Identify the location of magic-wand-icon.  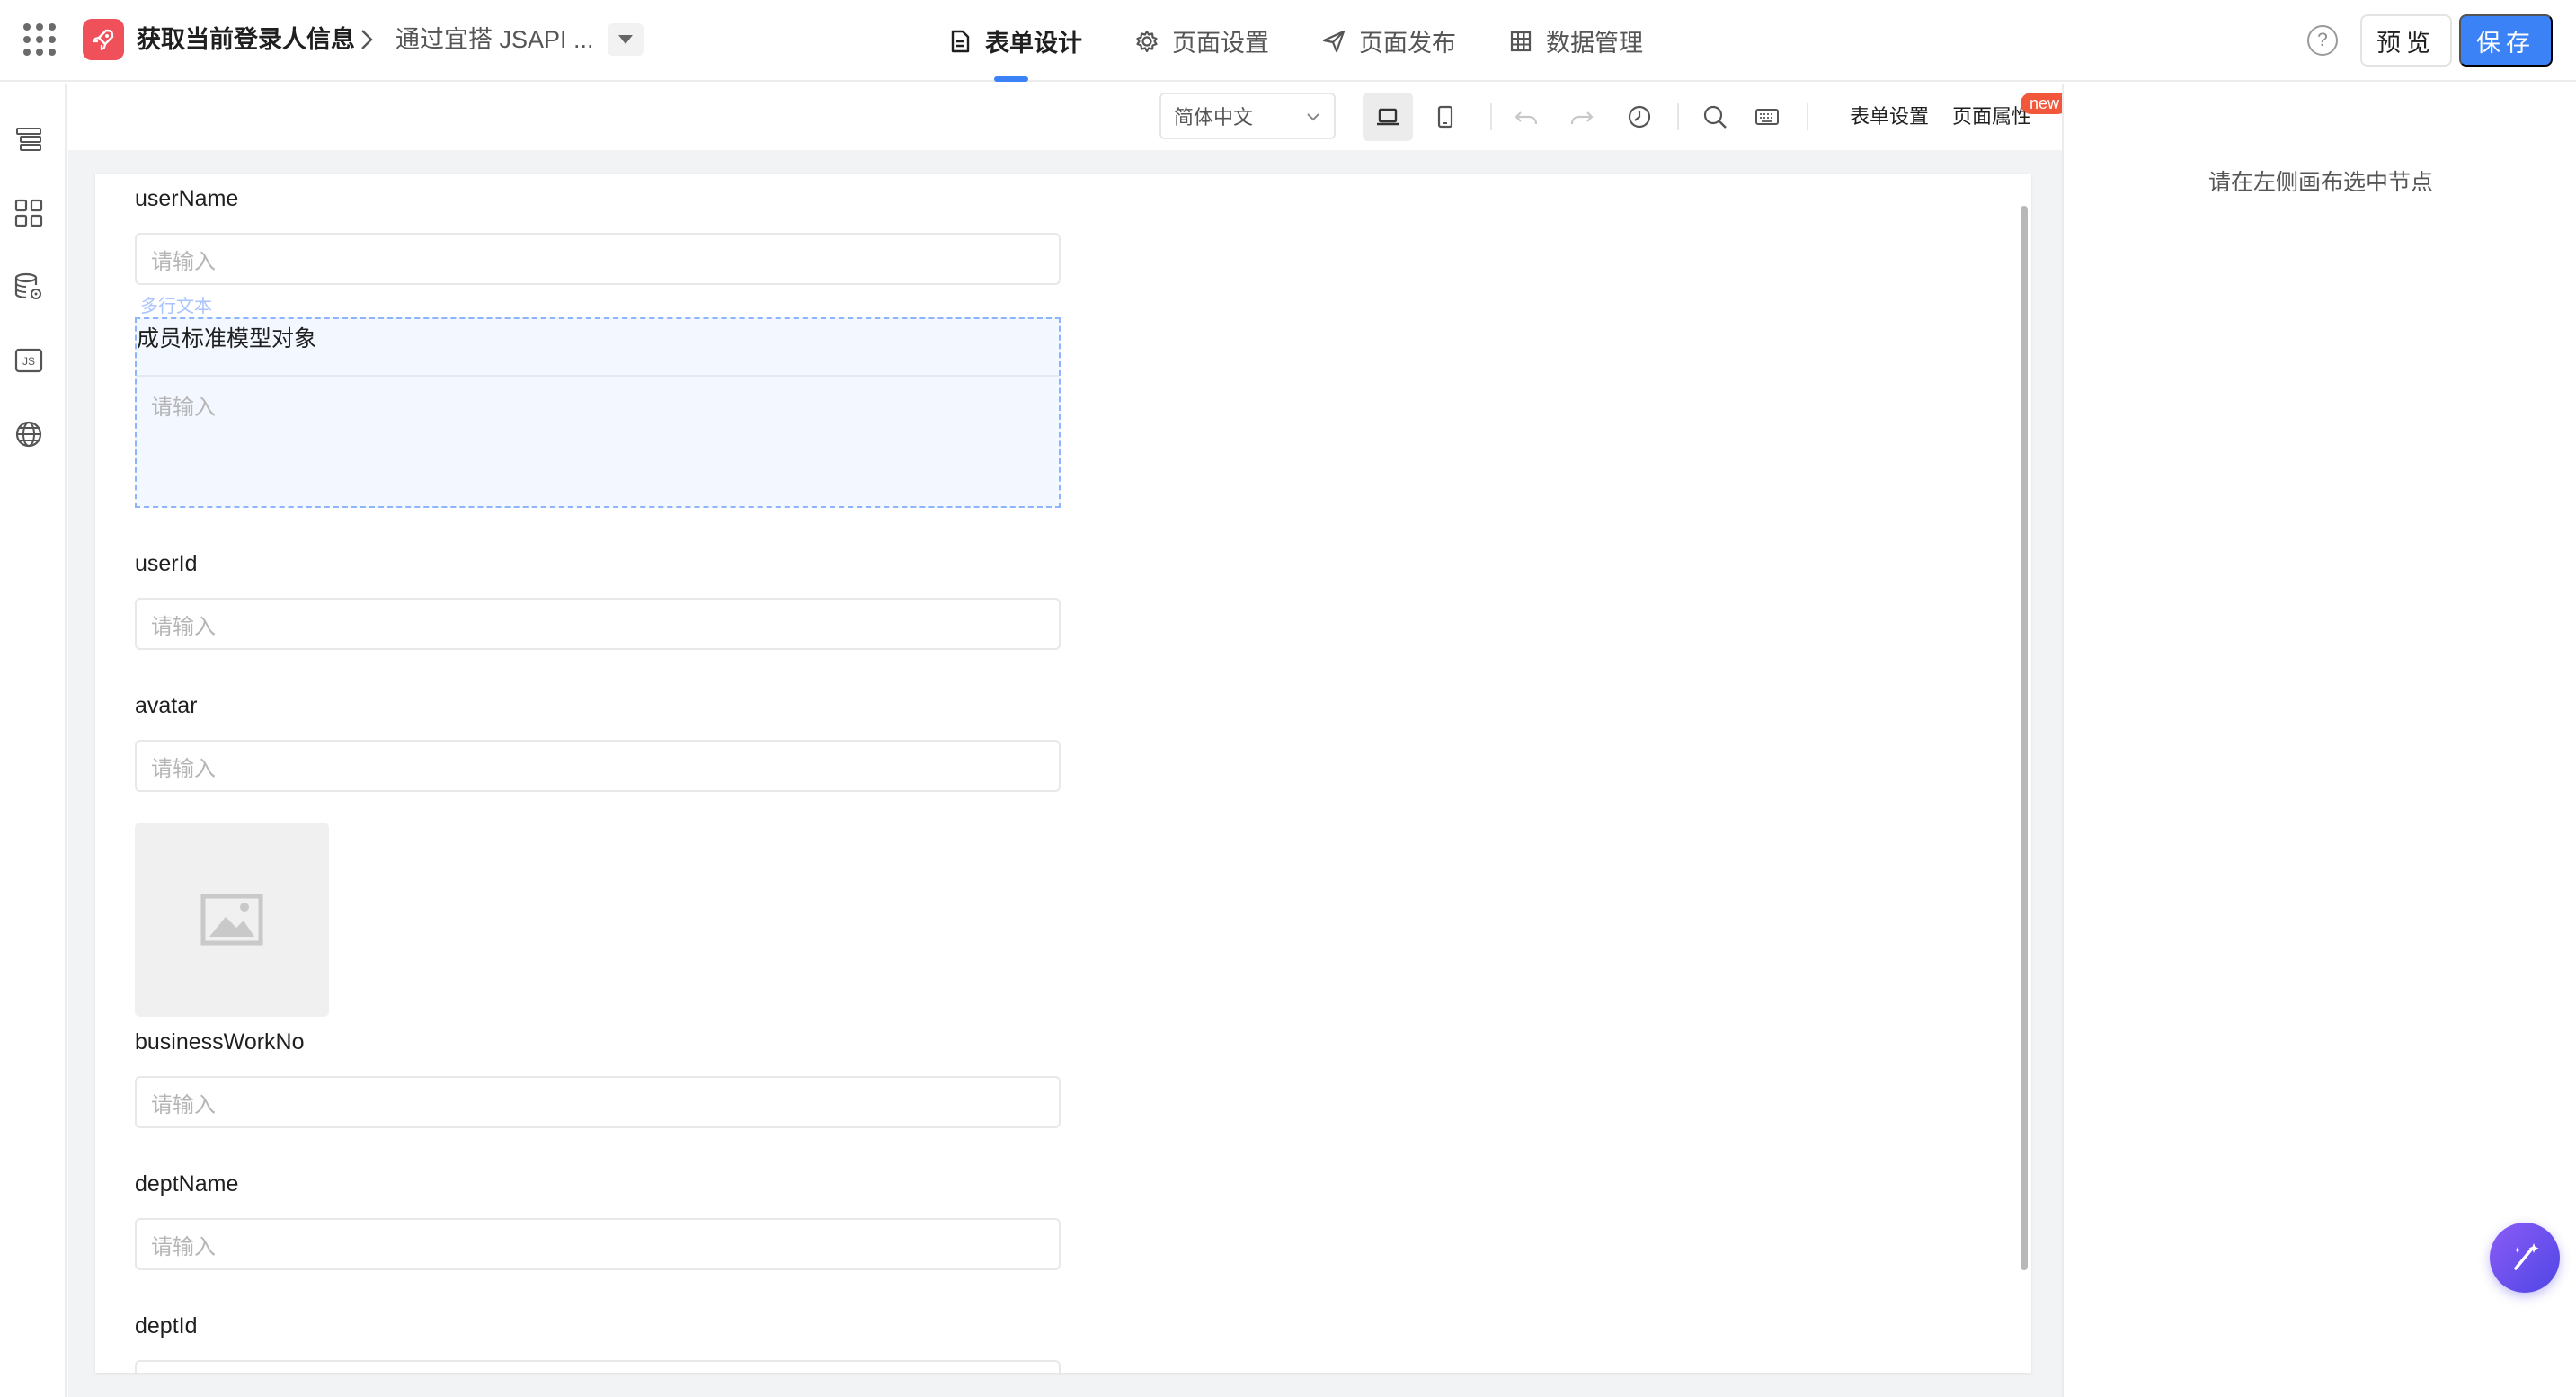
(2526, 1256).